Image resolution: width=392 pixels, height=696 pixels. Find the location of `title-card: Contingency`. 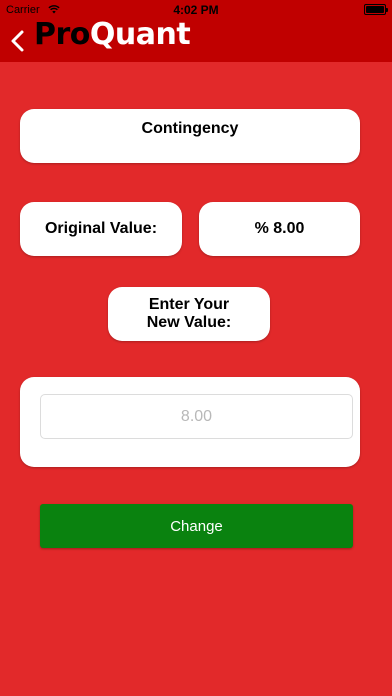

title-card: Contingency is located at coordinates (190, 136).